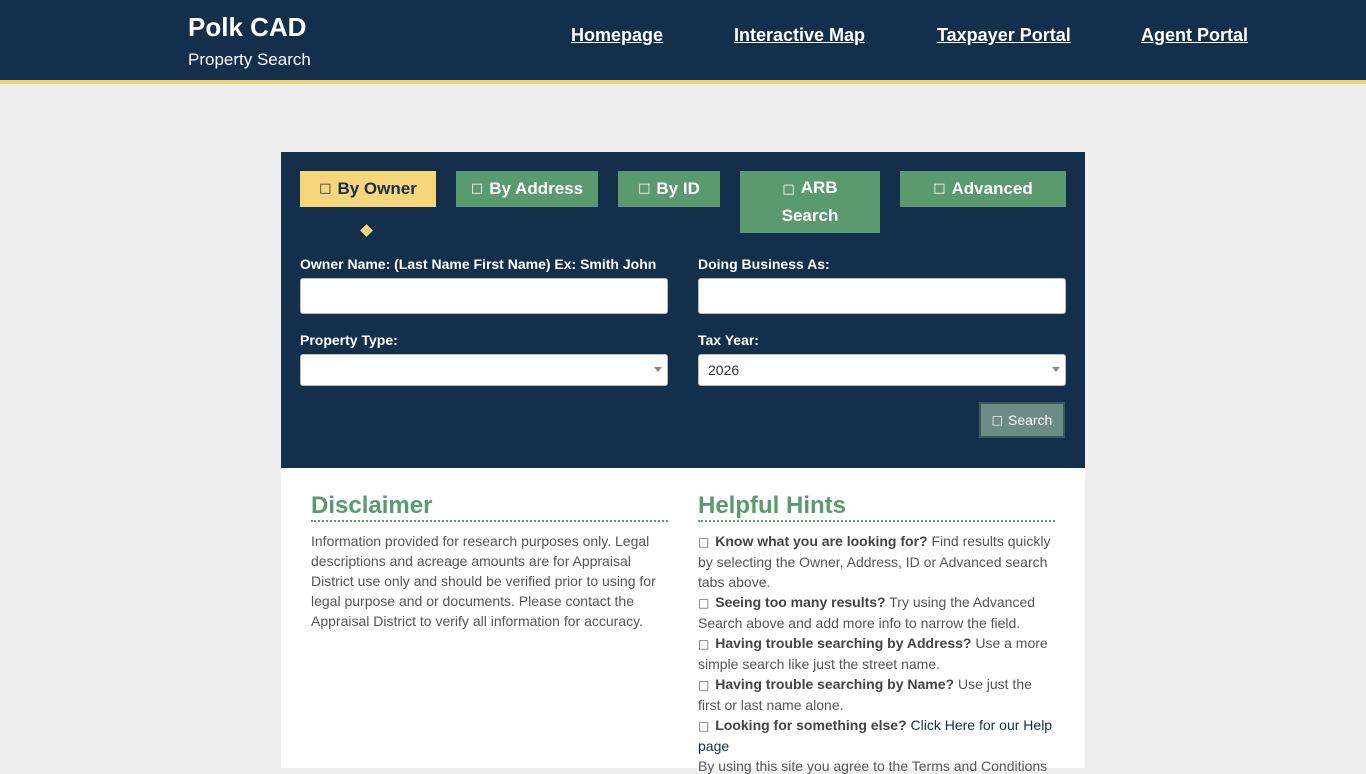 The width and height of the screenshot is (1366, 774). What do you see at coordinates (821, 541) in the screenshot?
I see `hint-title: Know what you are looking for?` at bounding box center [821, 541].